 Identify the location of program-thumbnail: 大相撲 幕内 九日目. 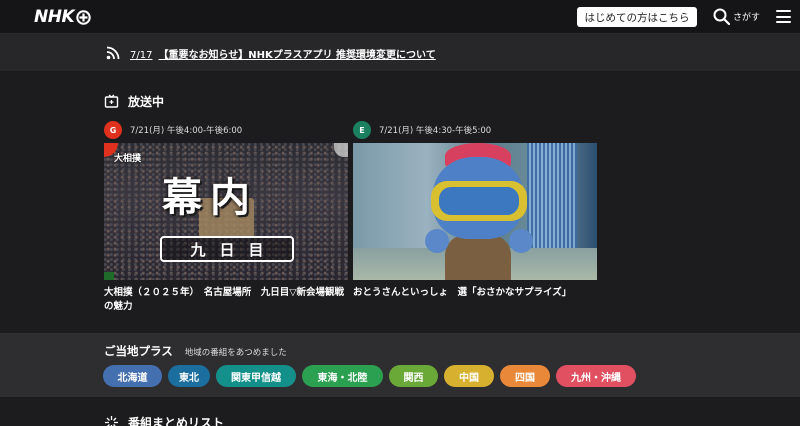
(226, 211).